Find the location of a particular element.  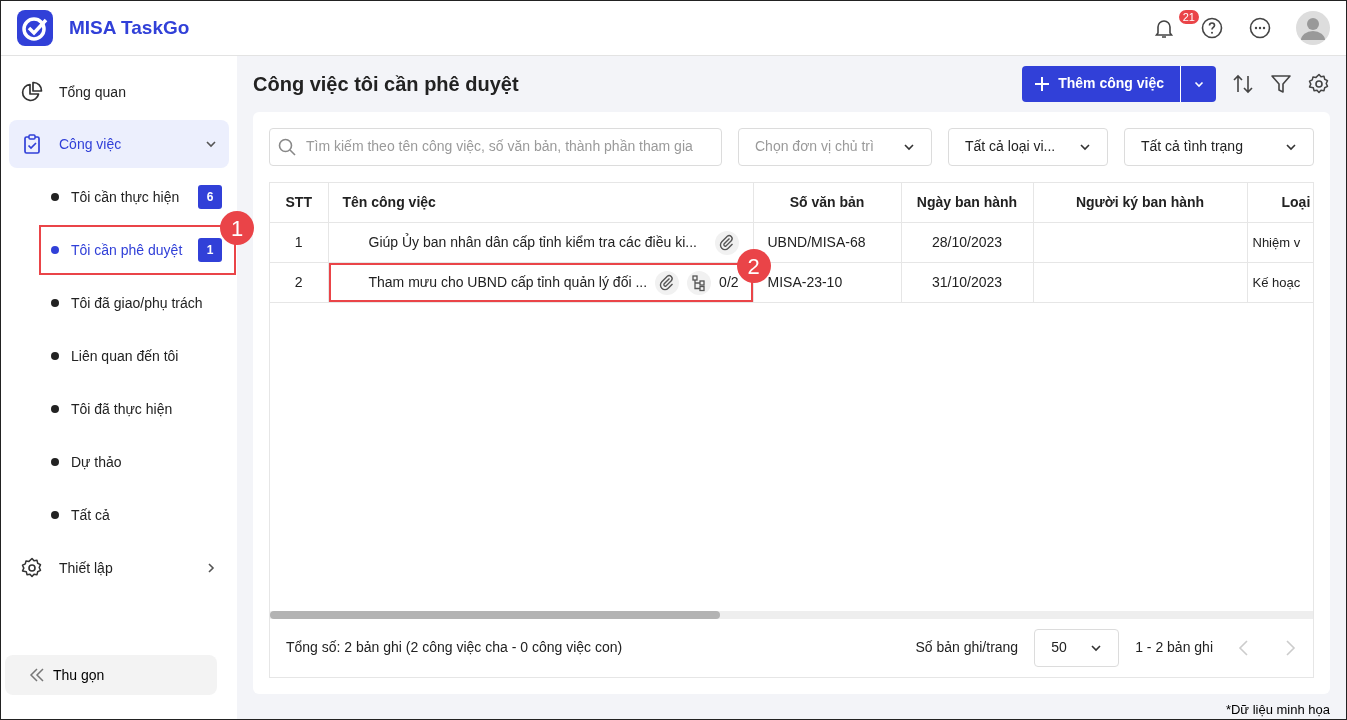

sidebar-item: Tổng quan is located at coordinates (119, 92).